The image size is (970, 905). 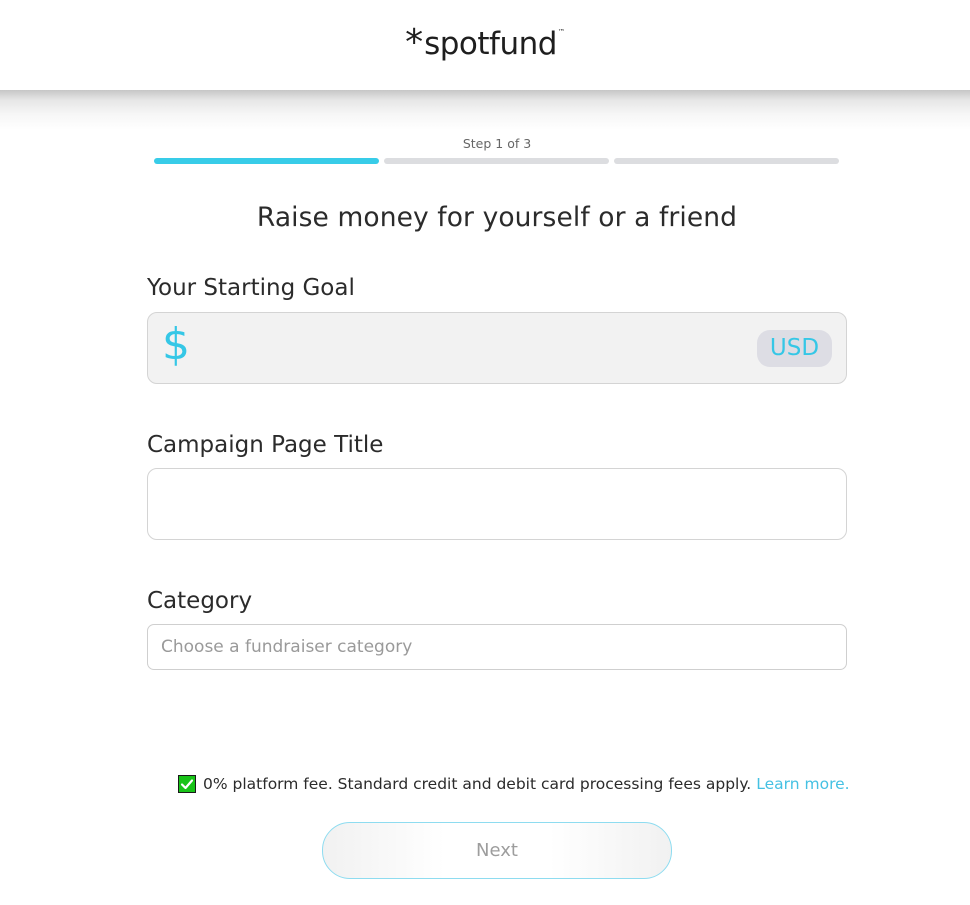 I want to click on category-select: Choose a fundraiser category, so click(x=497, y=647).